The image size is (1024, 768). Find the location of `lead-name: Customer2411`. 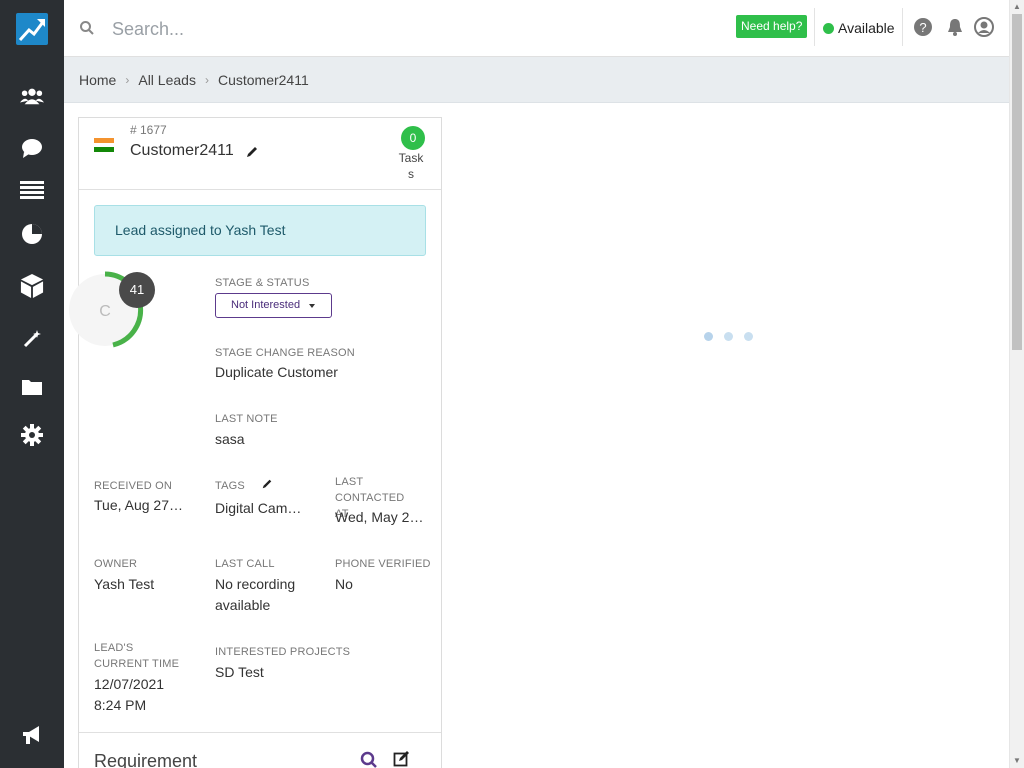

lead-name: Customer2411 is located at coordinates (182, 150).